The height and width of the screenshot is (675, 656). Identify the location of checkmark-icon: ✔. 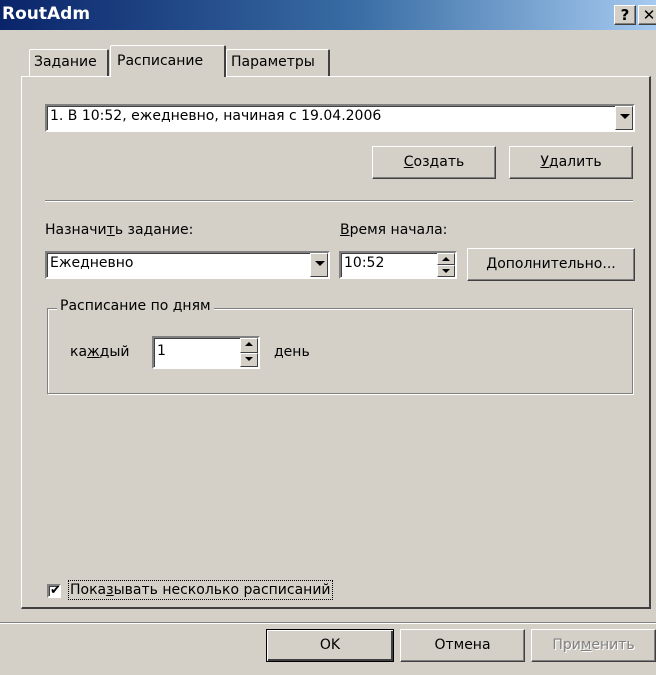
(55, 590).